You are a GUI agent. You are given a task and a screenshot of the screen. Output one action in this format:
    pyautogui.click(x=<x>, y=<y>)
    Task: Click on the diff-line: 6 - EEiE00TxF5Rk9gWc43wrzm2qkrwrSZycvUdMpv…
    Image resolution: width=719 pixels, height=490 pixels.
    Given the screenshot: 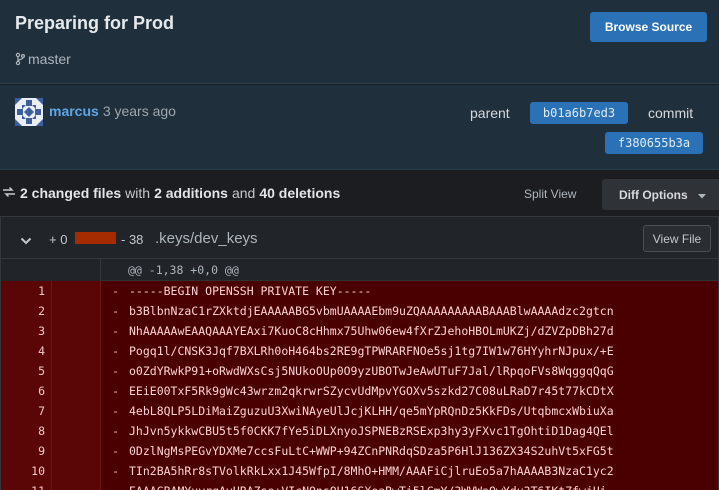 What is the action you would take?
    pyautogui.click(x=359, y=391)
    